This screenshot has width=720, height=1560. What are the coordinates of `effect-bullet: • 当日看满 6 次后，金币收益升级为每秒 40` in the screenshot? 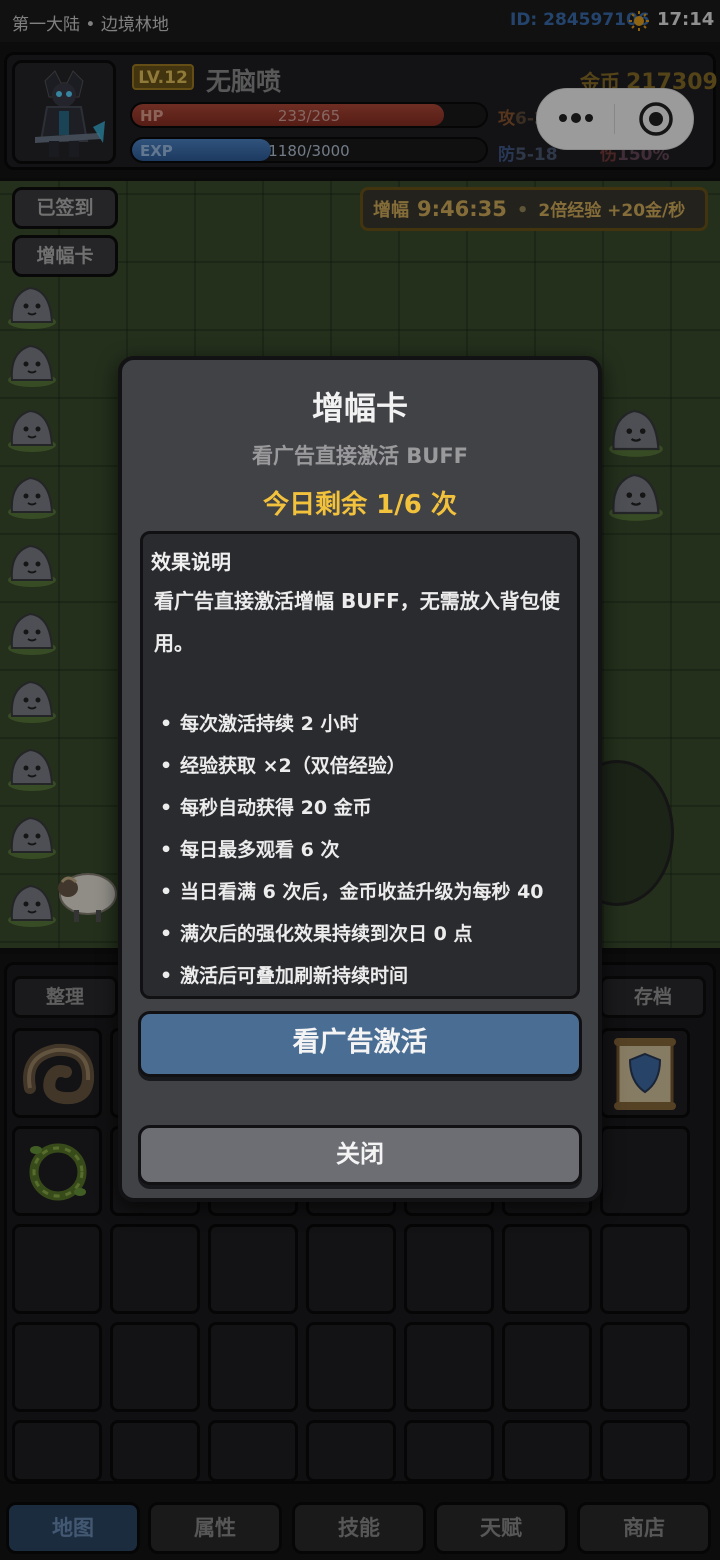 It's located at (352, 890).